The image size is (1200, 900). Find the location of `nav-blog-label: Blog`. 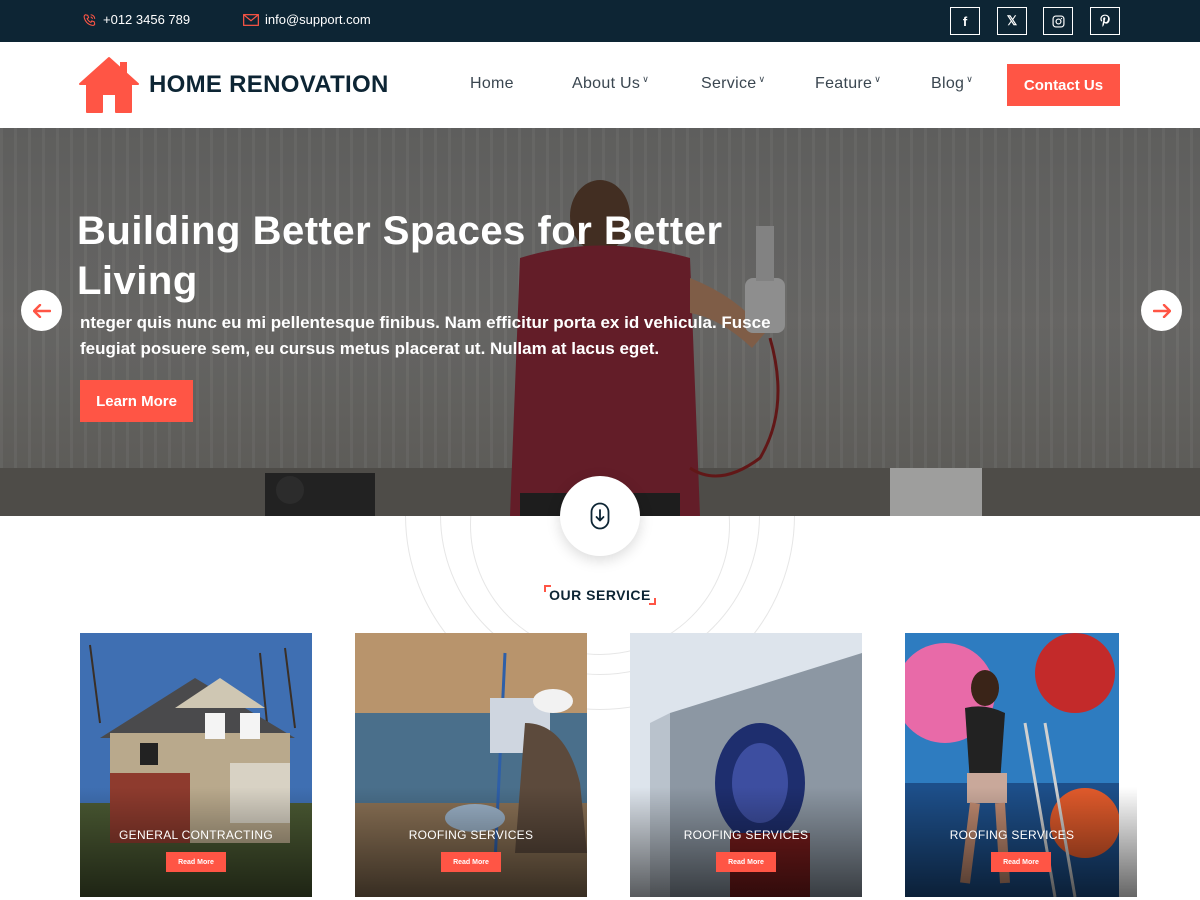

nav-blog-label: Blog is located at coordinates (948, 83).